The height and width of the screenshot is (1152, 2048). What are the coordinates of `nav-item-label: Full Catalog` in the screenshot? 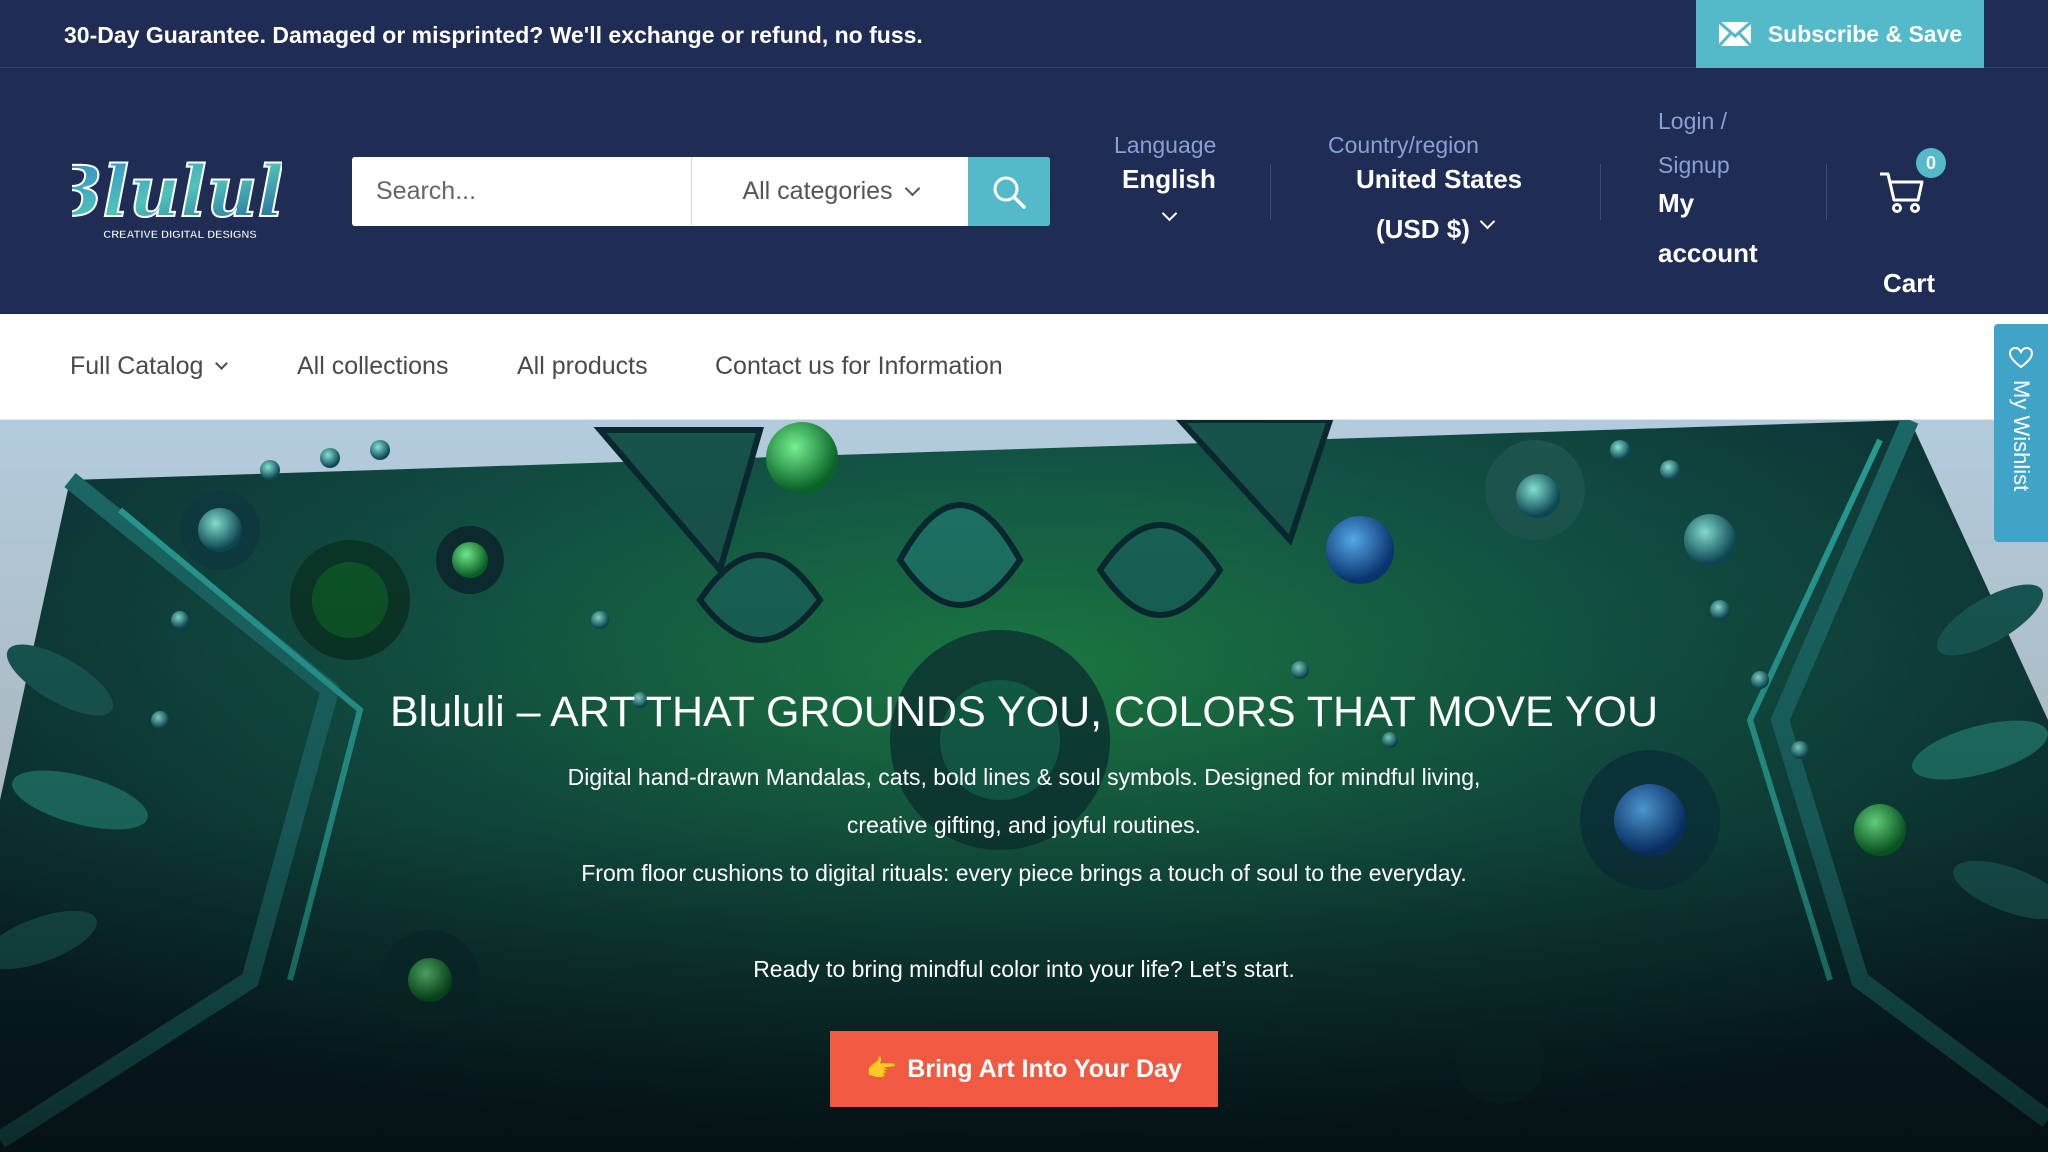 It's located at (137, 366).